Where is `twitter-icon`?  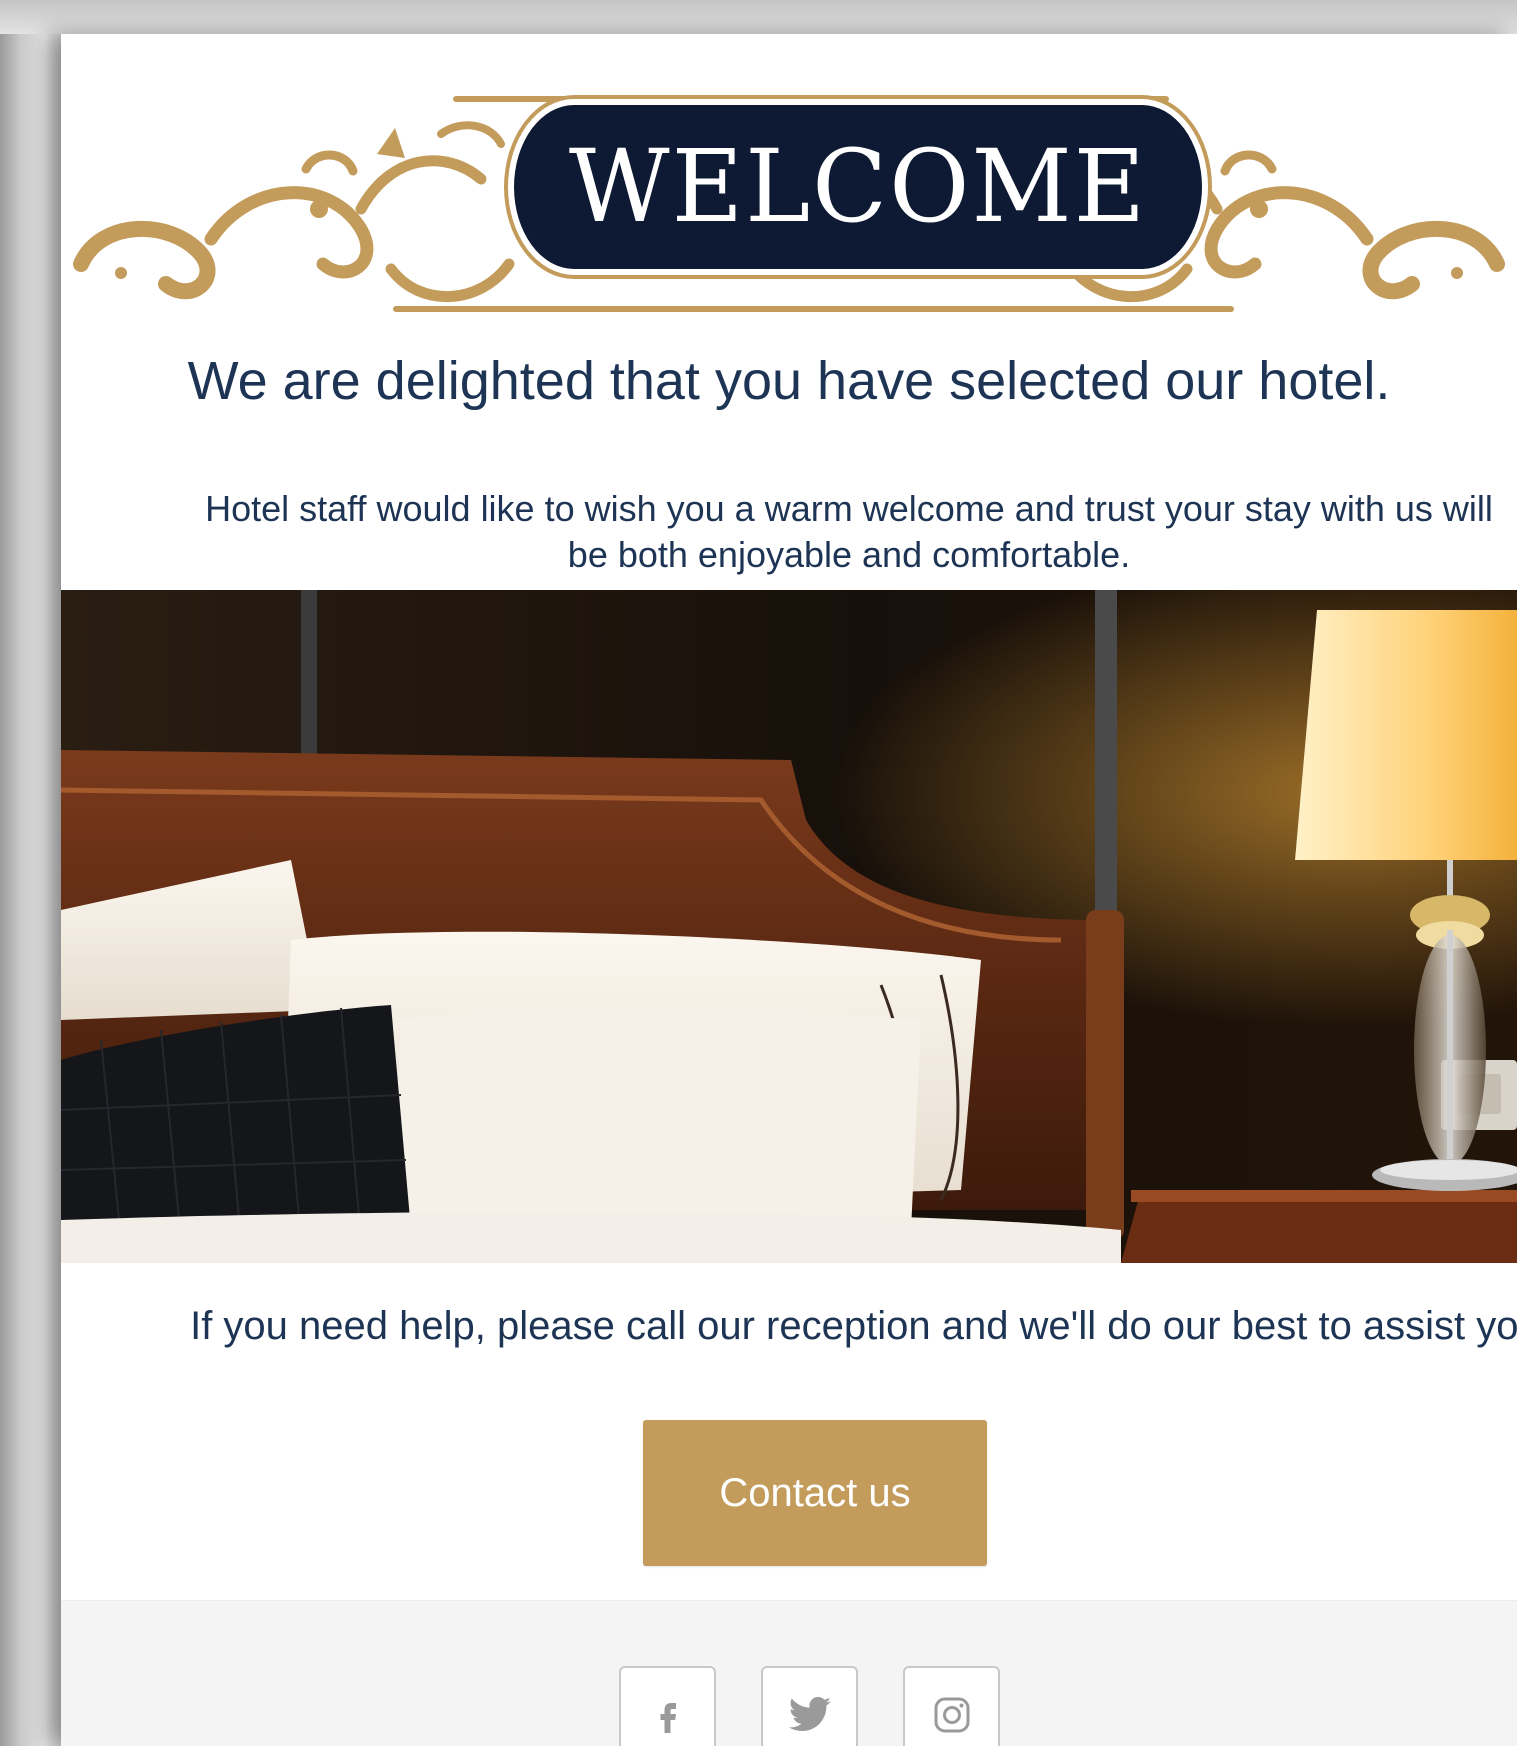
twitter-icon is located at coordinates (809, 1713).